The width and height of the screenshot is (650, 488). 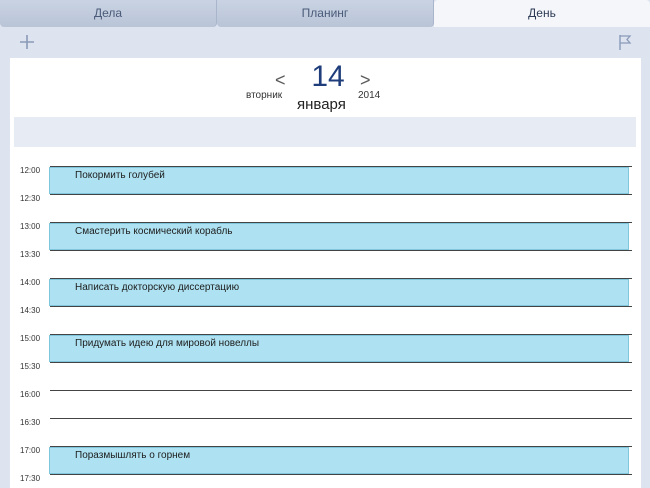 What do you see at coordinates (339, 180) in the screenshot?
I see `event-item: Покормить голубей` at bounding box center [339, 180].